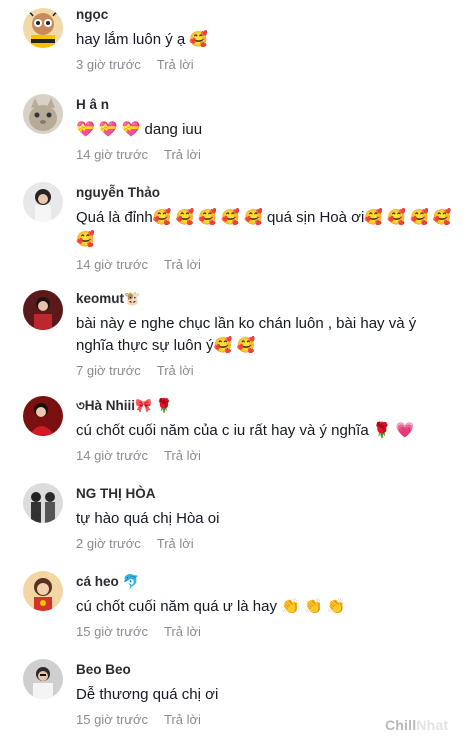 This screenshot has width=471, height=741. I want to click on watermark-part1: Chill, so click(401, 725).